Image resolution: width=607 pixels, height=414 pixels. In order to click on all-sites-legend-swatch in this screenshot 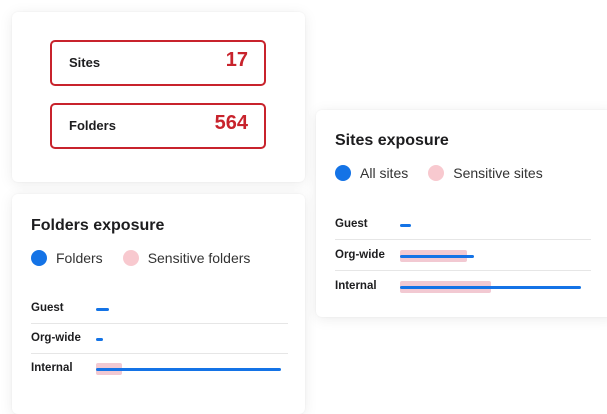, I will do `click(343, 173)`.